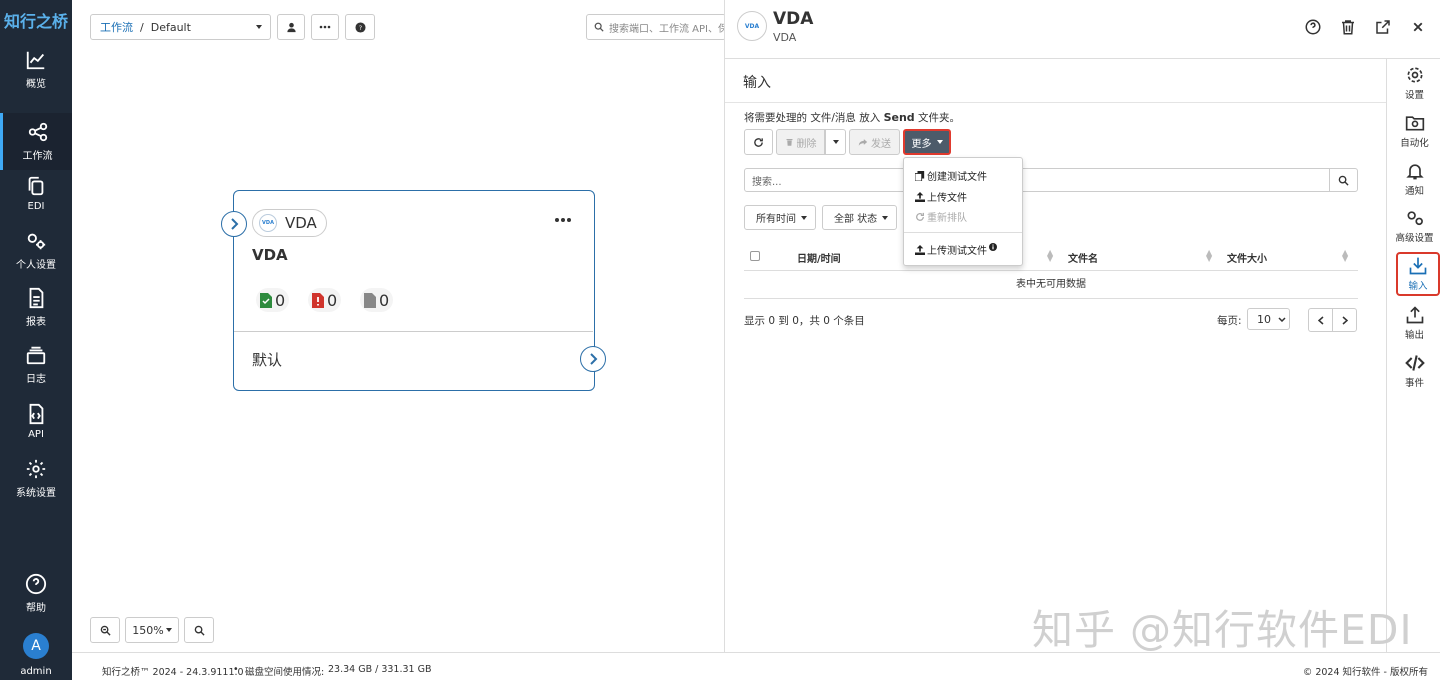 Image resolution: width=1440 pixels, height=680 pixels. What do you see at coordinates (36, 265) in the screenshot?
I see `nav-label: 个人设置` at bounding box center [36, 265].